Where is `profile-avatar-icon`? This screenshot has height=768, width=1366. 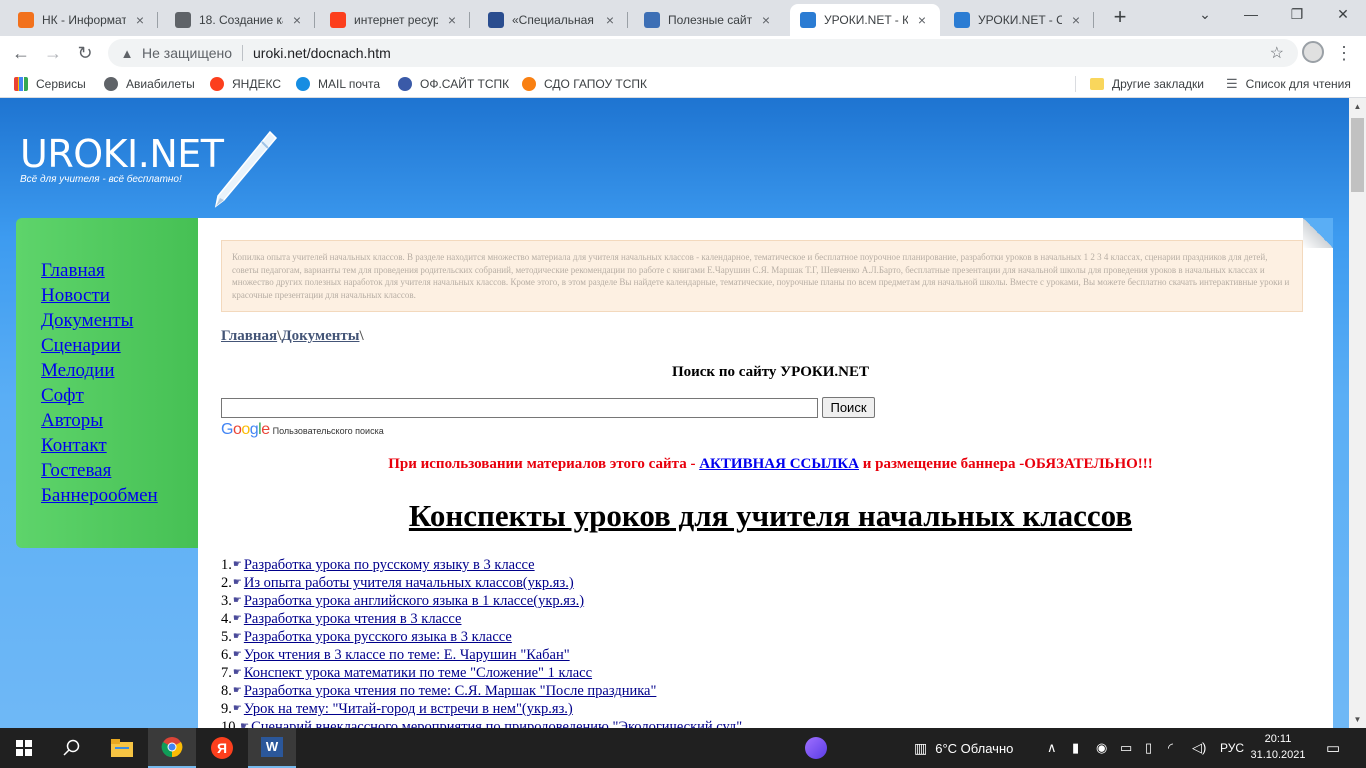 profile-avatar-icon is located at coordinates (1313, 52).